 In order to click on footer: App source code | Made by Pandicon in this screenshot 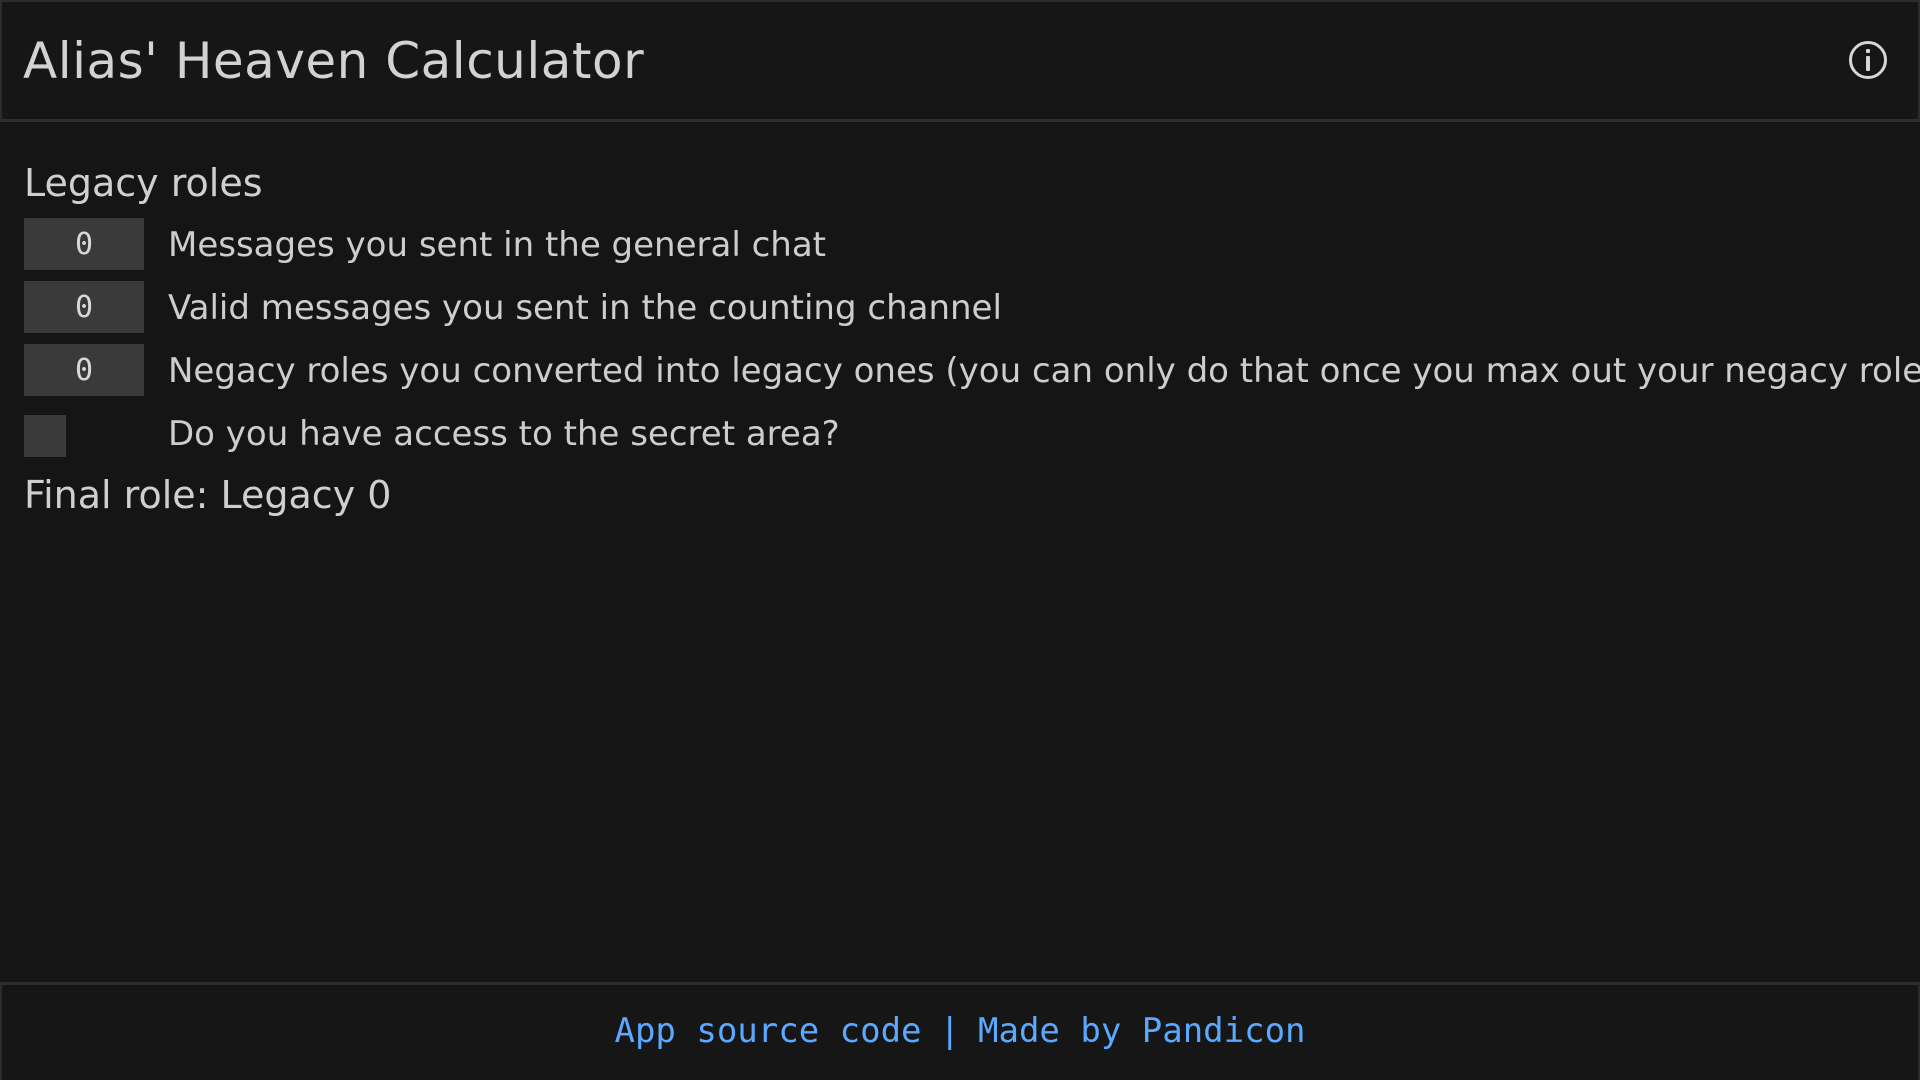, I will do `click(960, 1031)`.